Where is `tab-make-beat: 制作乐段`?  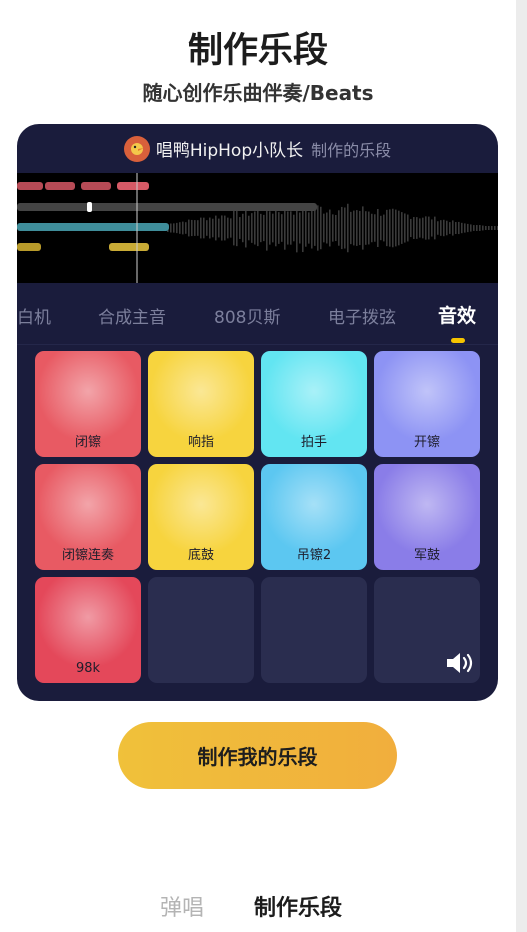
tab-make-beat: 制作乐段 is located at coordinates (298, 906).